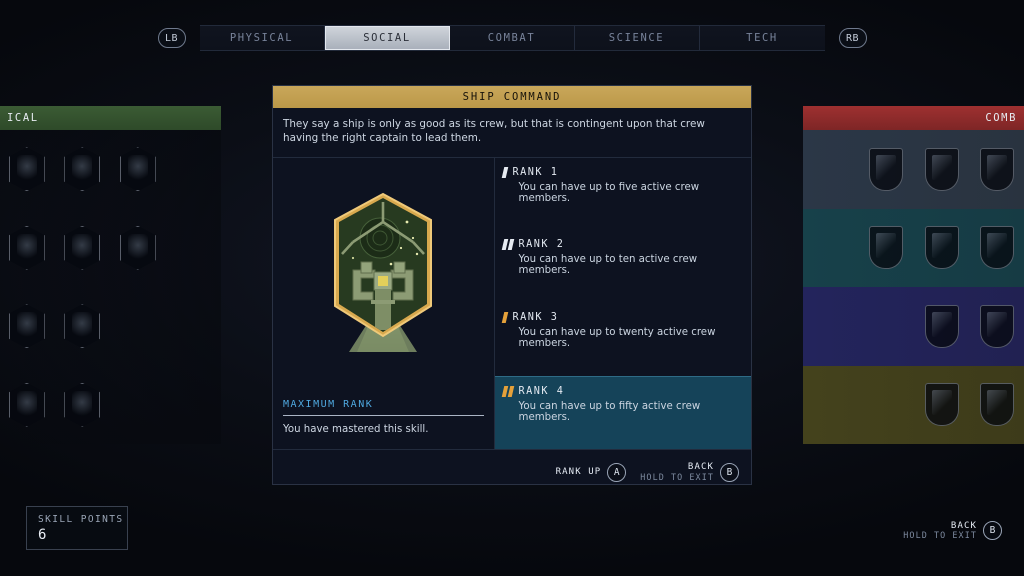 Image resolution: width=1024 pixels, height=576 pixels. Describe the element at coordinates (171, 38) in the screenshot. I see `left-bumper-icon: LB` at that location.